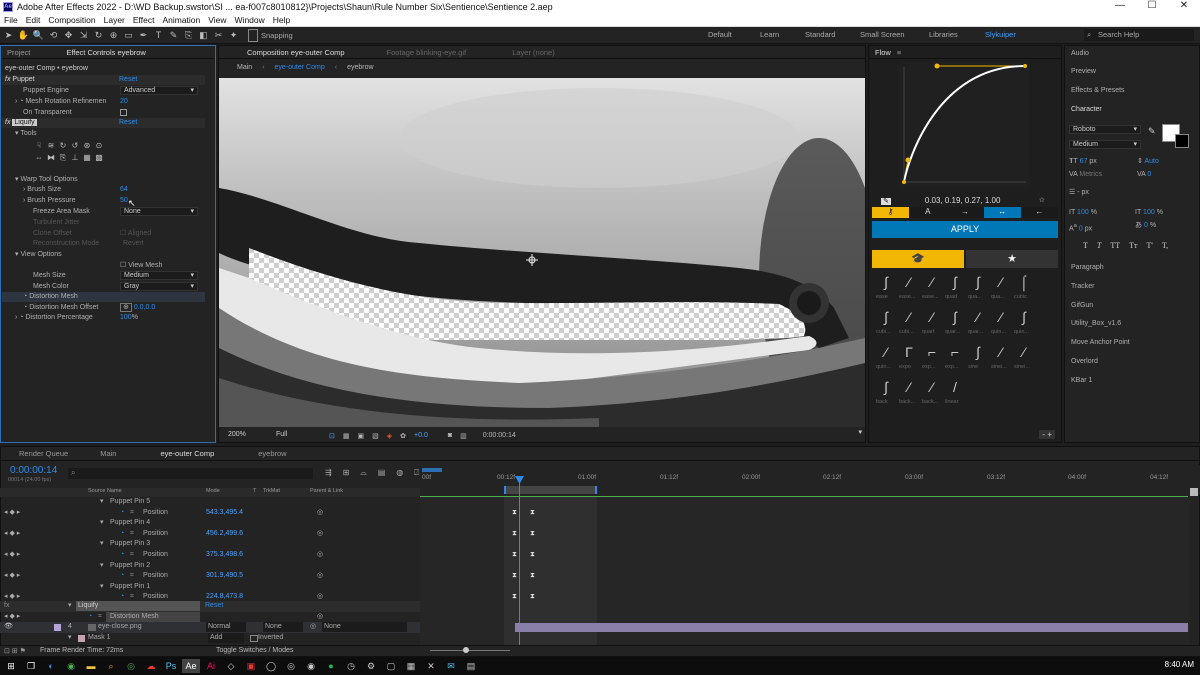 The image size is (1200, 675). What do you see at coordinates (210, 638) in the screenshot?
I see `mask-row: ▾ Mask 1 Add Inverted` at bounding box center [210, 638].